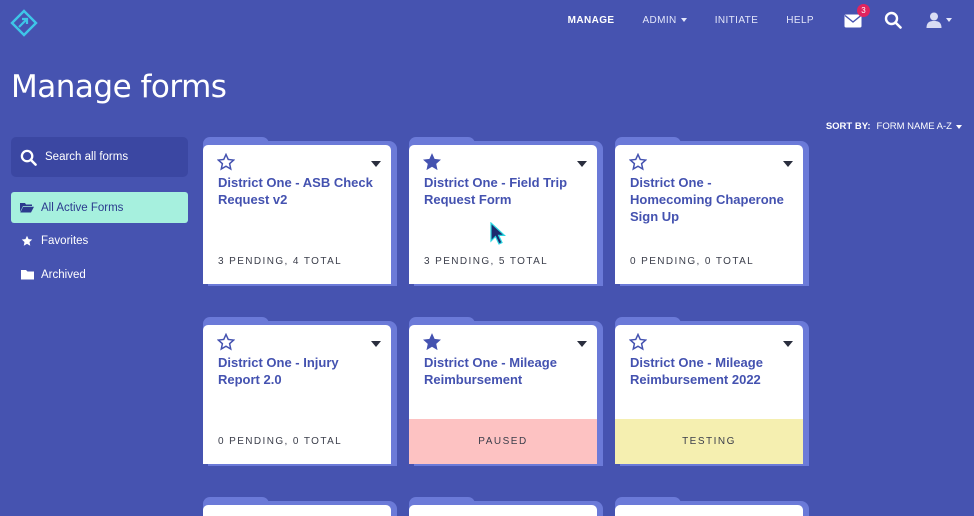 The image size is (974, 516). I want to click on folder-icon, so click(27, 274).